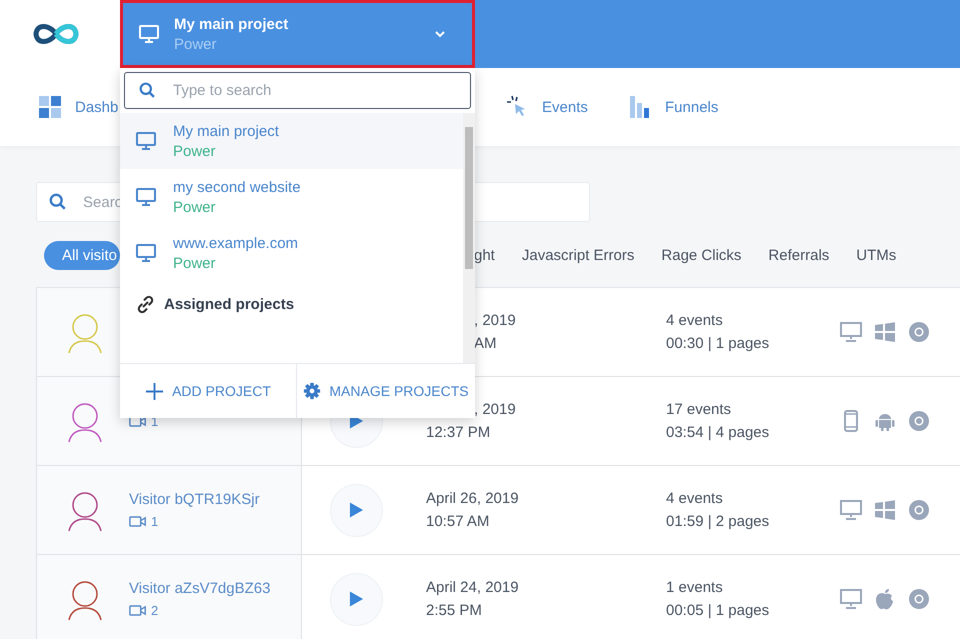 This screenshot has width=960, height=639. What do you see at coordinates (196, 44) in the screenshot?
I see `project-plan: Power` at bounding box center [196, 44].